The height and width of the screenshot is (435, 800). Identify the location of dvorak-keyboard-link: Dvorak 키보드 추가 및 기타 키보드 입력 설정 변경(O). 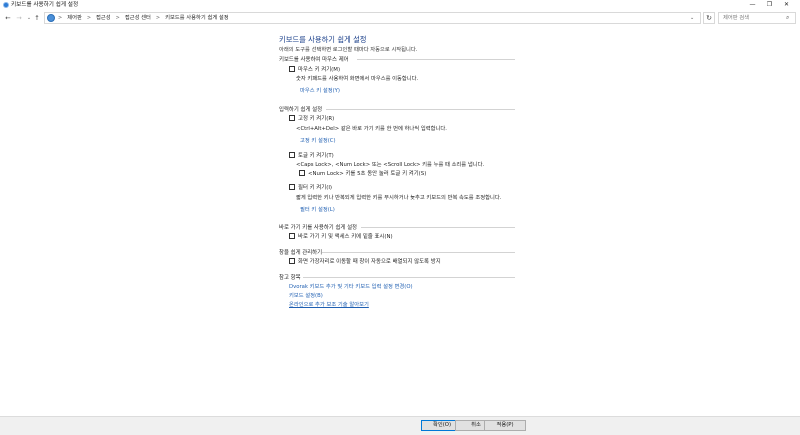
(351, 286).